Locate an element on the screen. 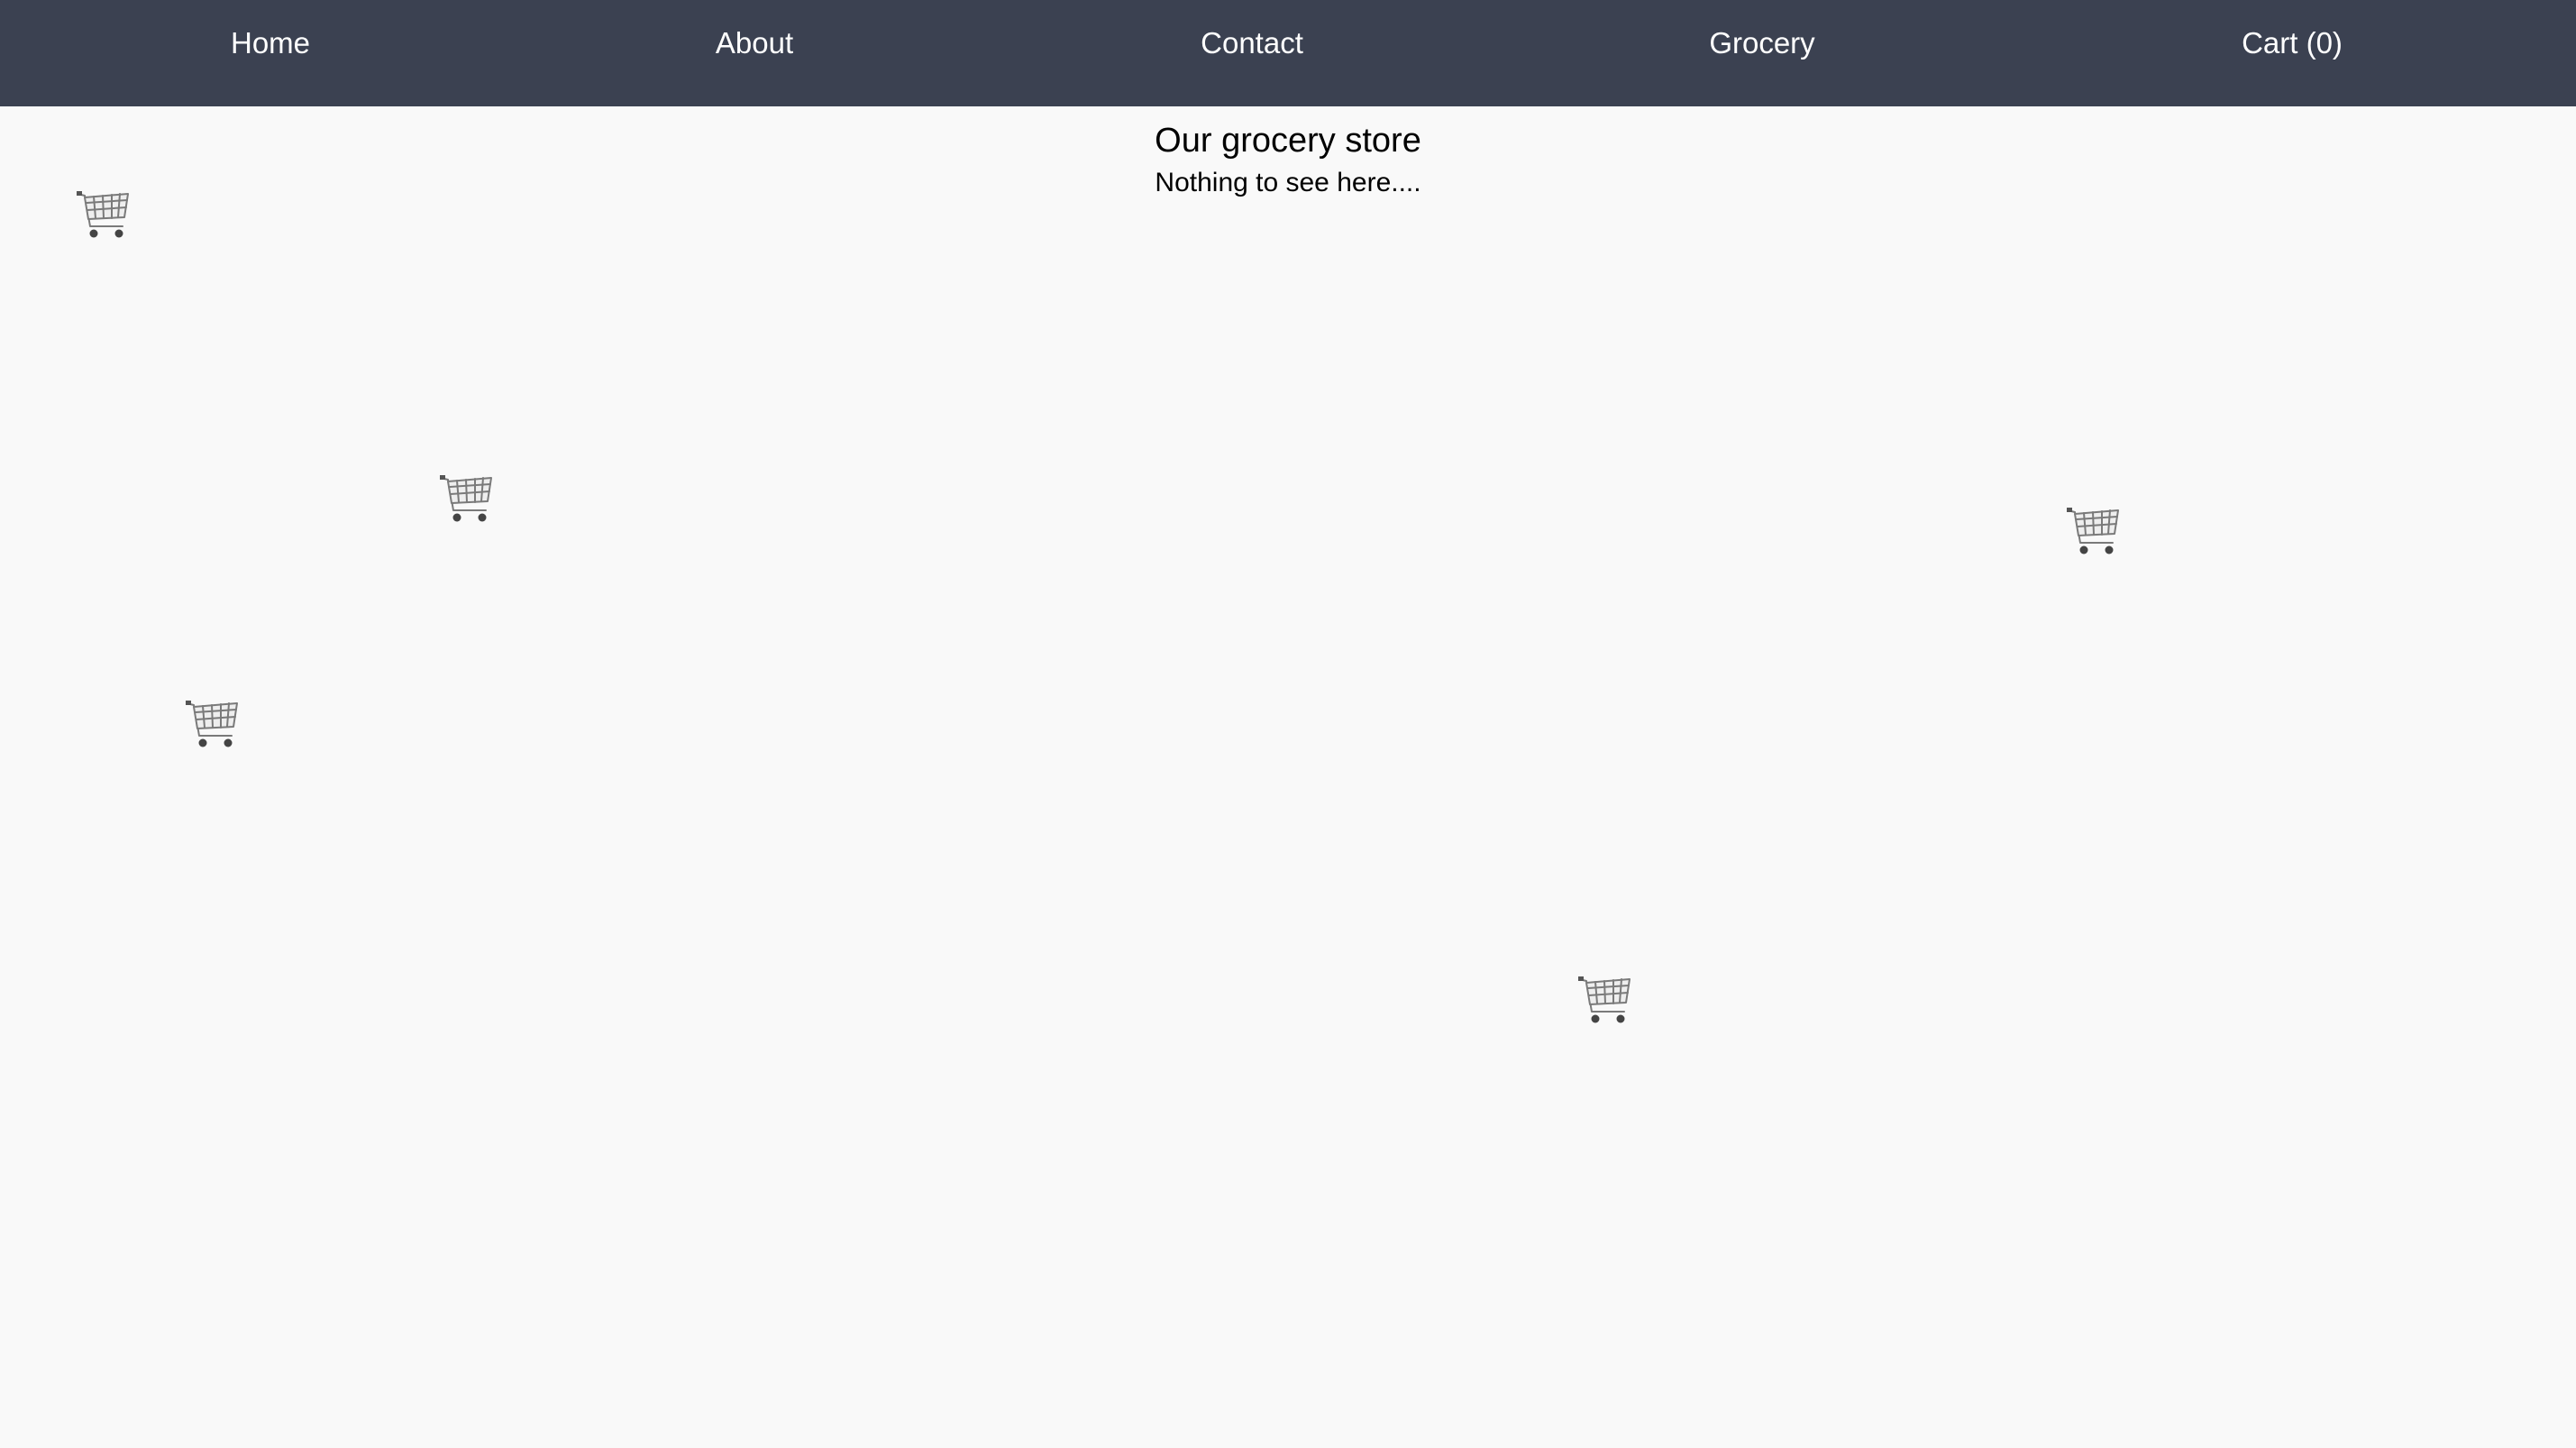 This screenshot has width=2576, height=1448. nav-link-home: Home is located at coordinates (270, 44).